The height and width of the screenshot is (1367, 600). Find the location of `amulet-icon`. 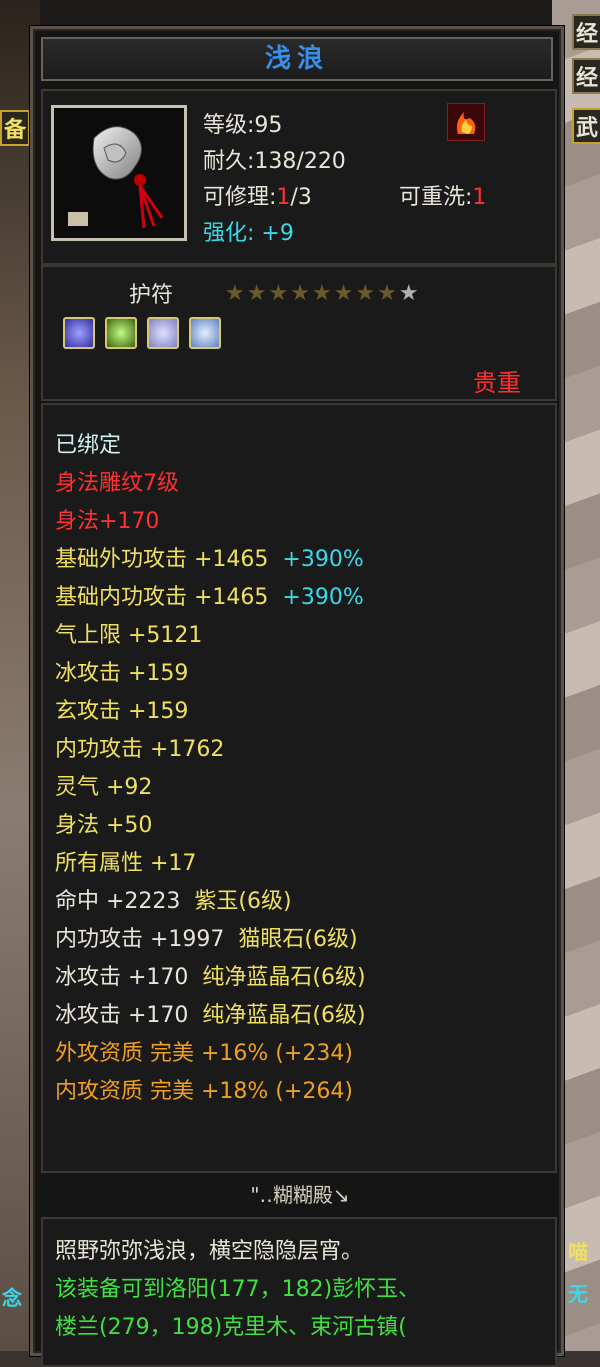

amulet-icon is located at coordinates (116, 177).